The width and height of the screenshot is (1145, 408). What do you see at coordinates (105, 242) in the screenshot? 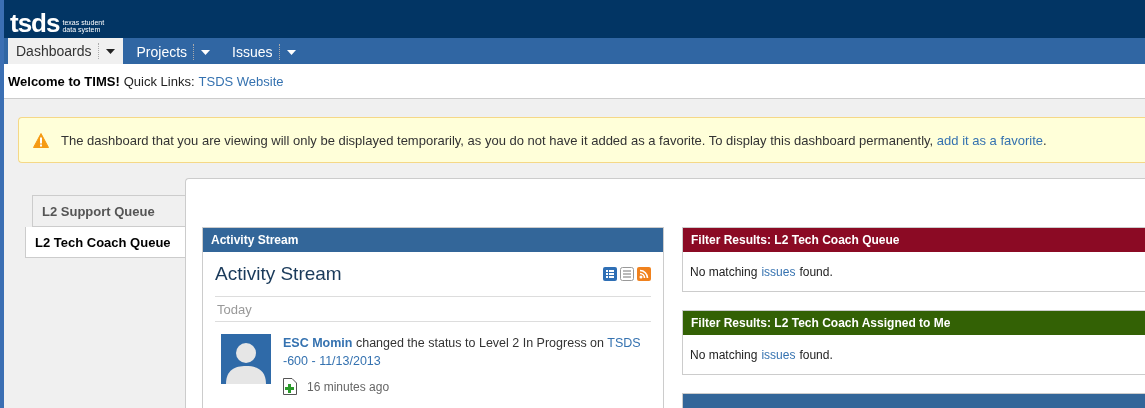
I see `dashboard-tab: L2 Tech Coach Queue` at bounding box center [105, 242].